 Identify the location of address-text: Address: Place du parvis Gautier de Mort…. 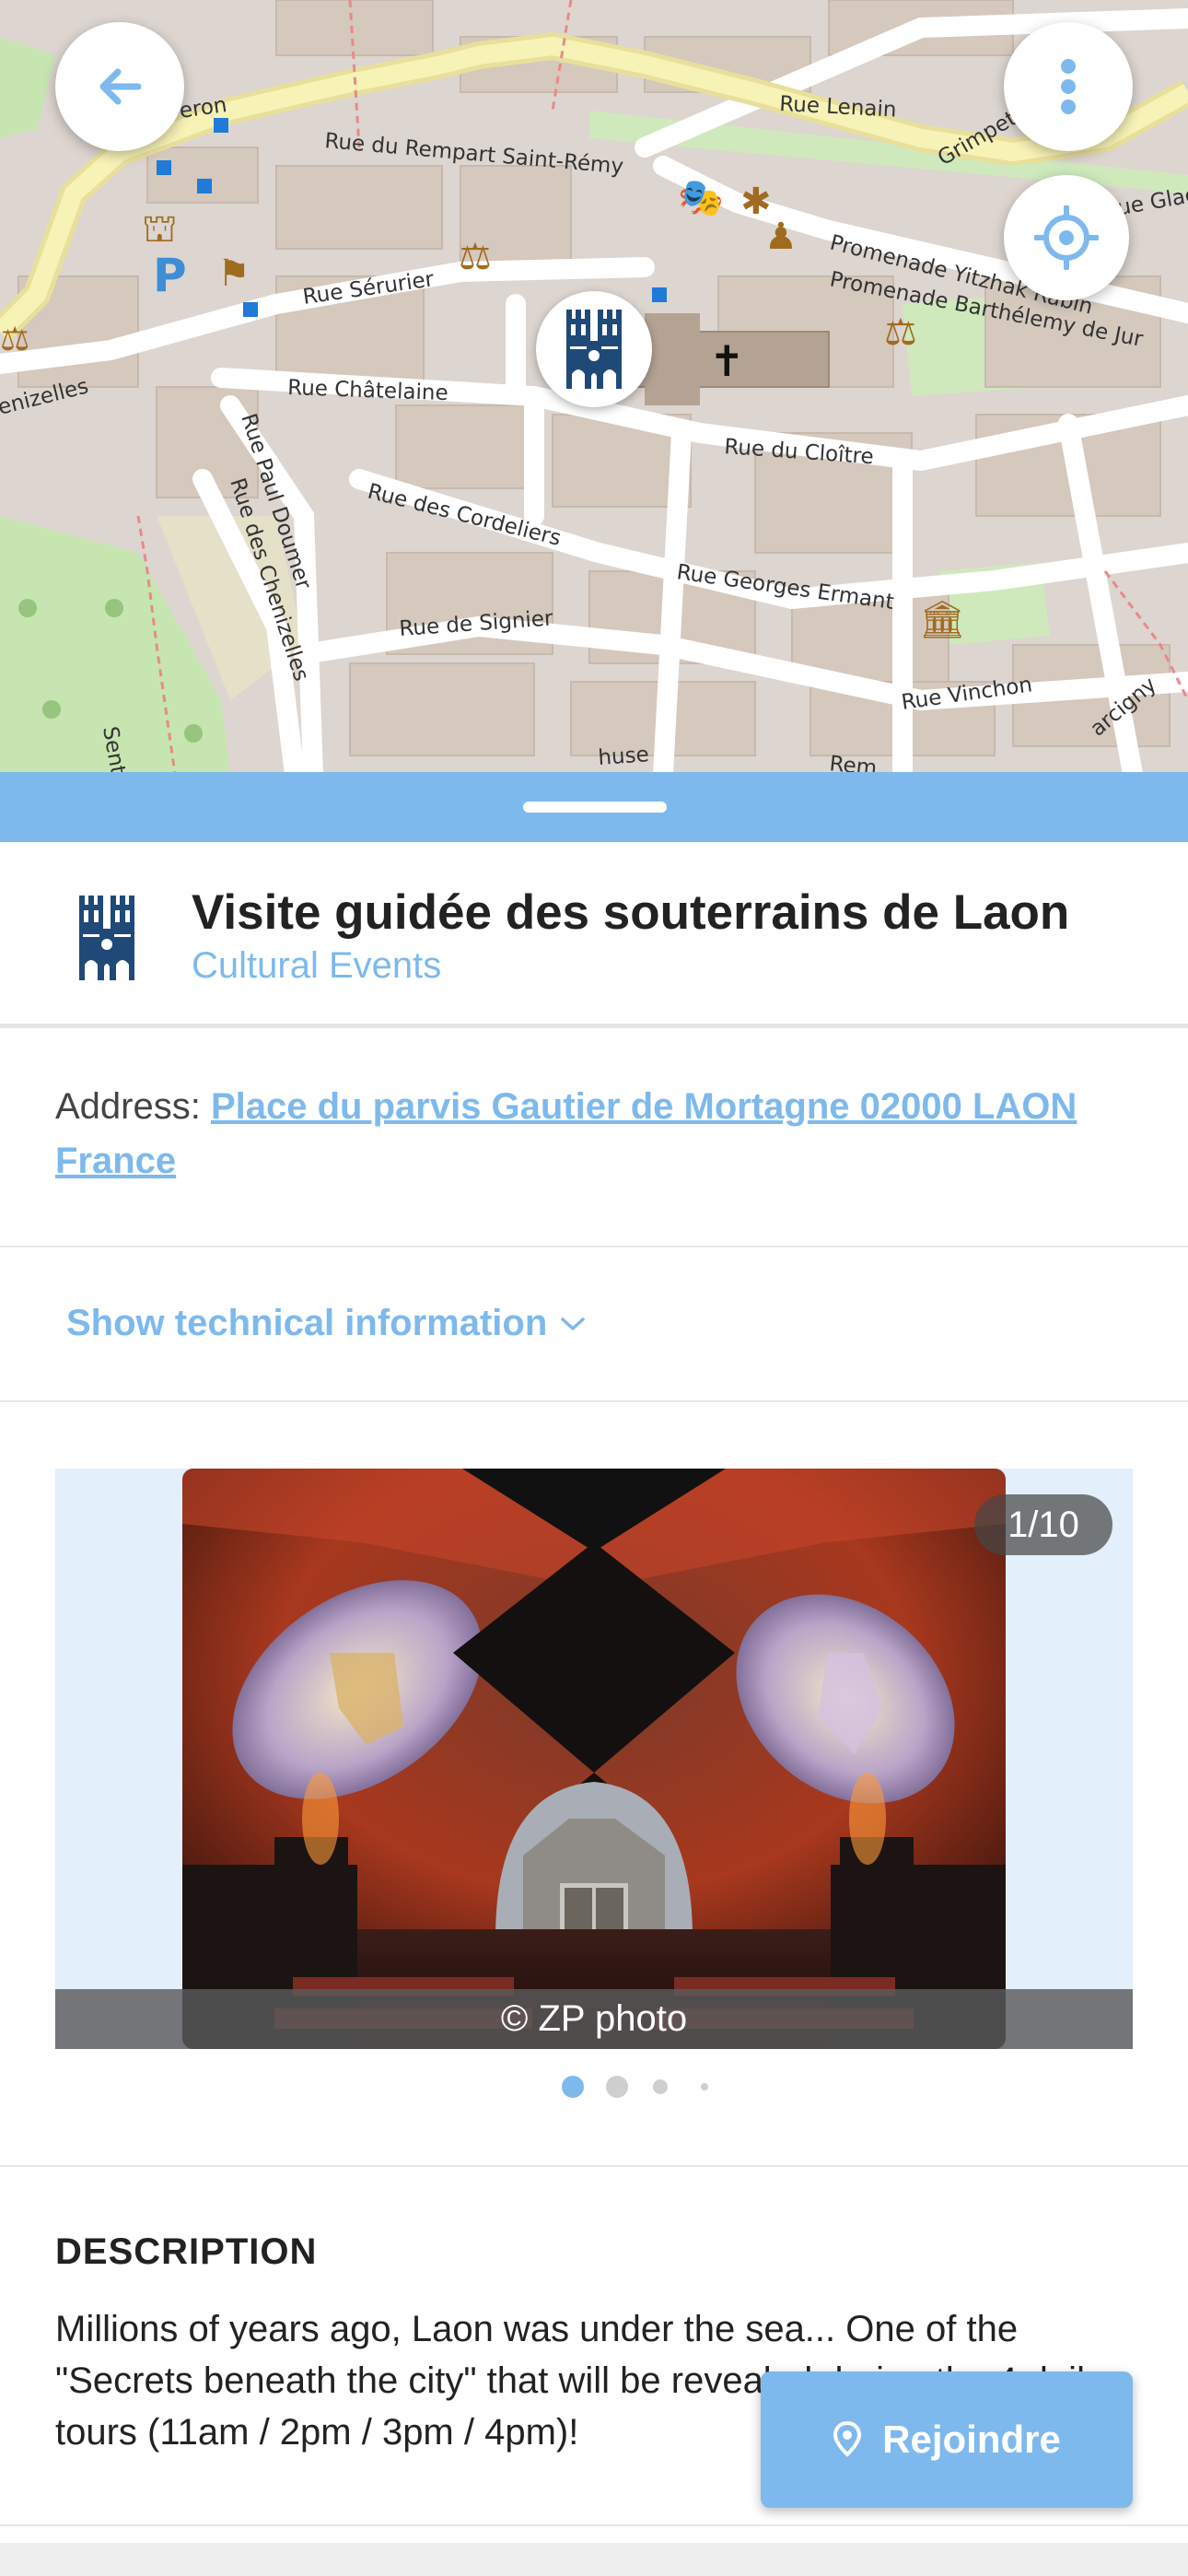
(598, 1134).